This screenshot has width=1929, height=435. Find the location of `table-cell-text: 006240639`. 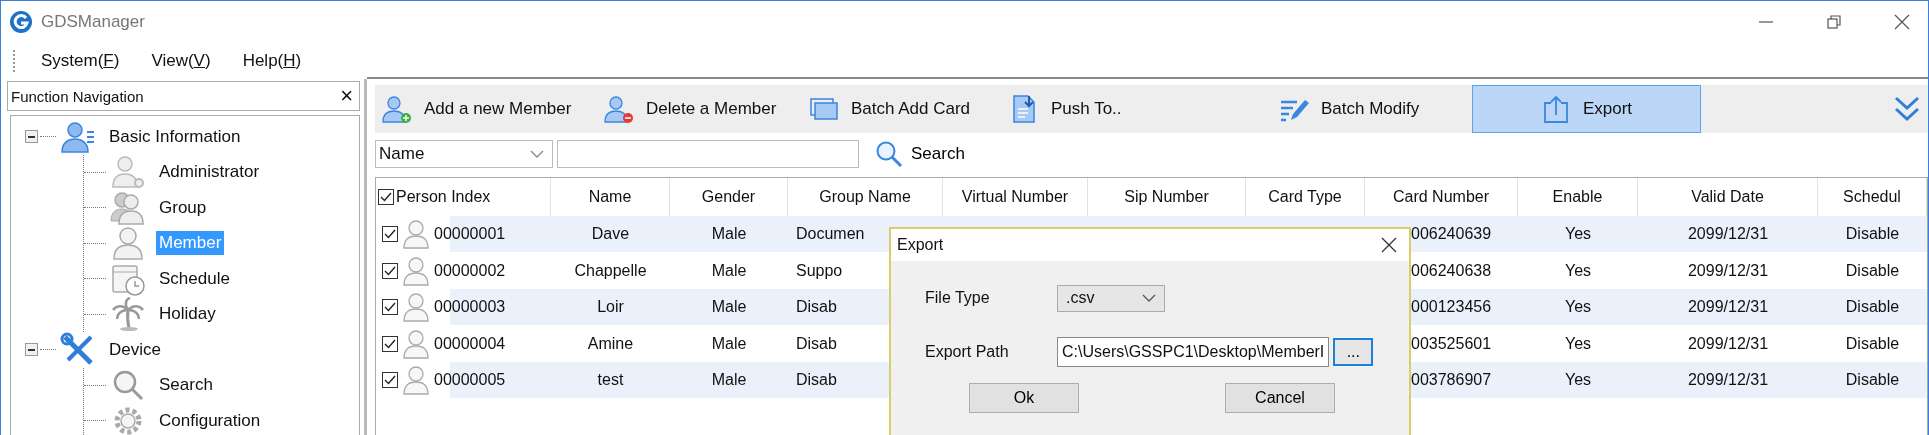

table-cell-text: 006240639 is located at coordinates (1451, 234).